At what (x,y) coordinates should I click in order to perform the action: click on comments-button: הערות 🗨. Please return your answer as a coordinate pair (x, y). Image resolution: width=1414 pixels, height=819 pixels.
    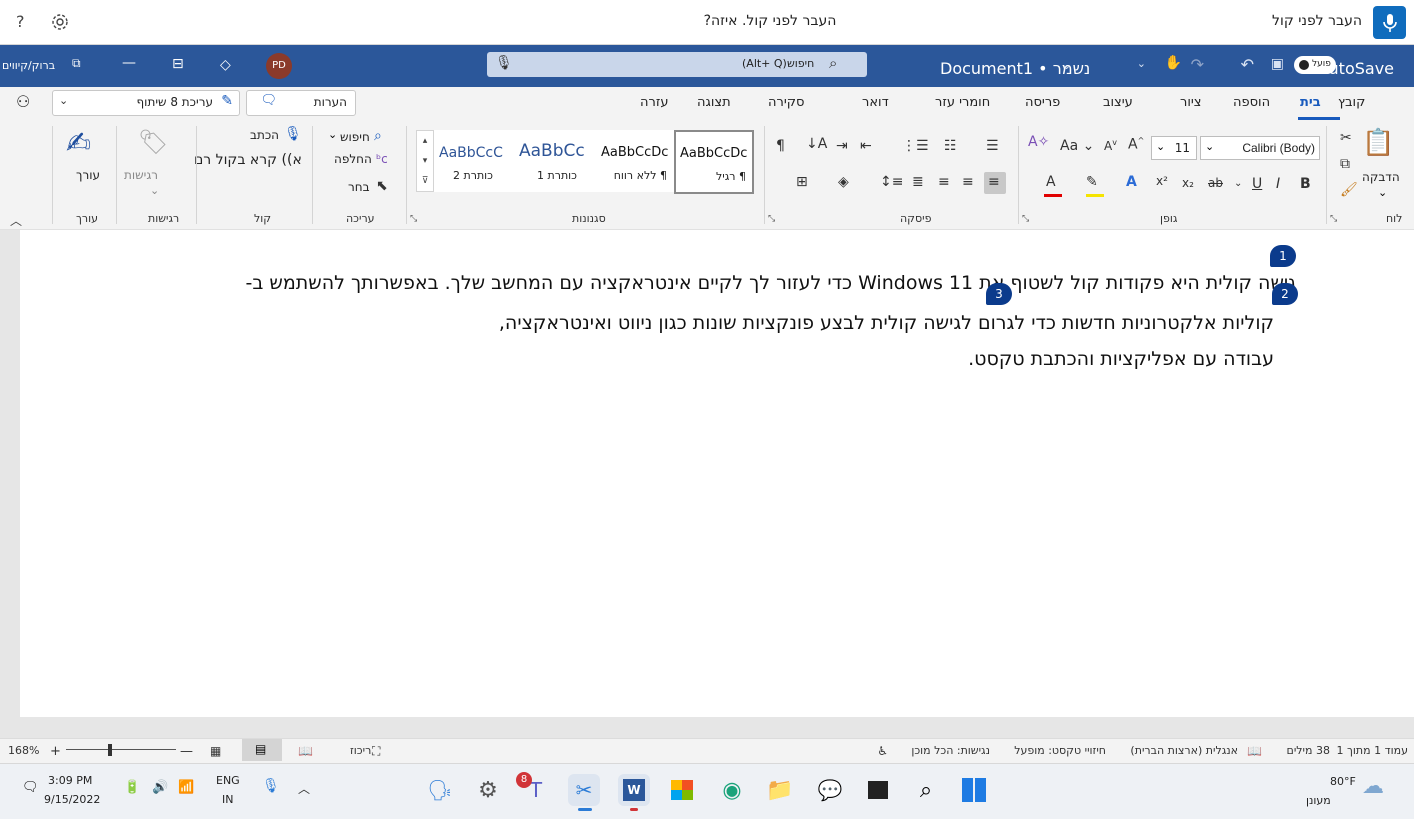
    Looking at the image, I should click on (301, 103).